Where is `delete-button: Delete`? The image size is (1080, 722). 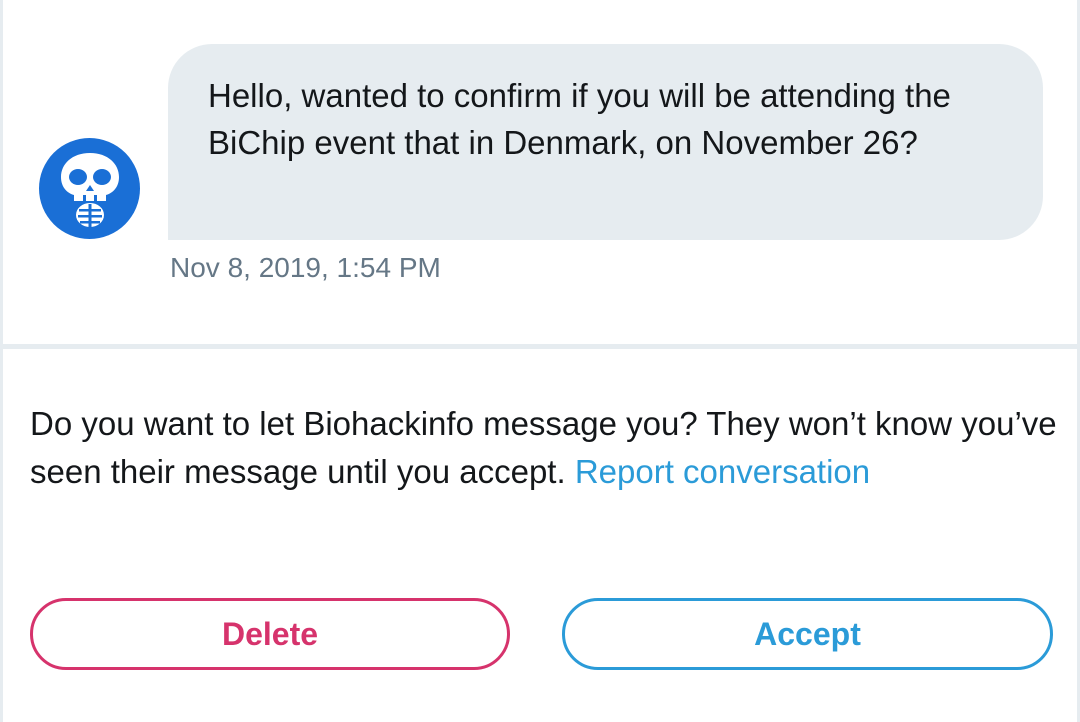
delete-button: Delete is located at coordinates (270, 634).